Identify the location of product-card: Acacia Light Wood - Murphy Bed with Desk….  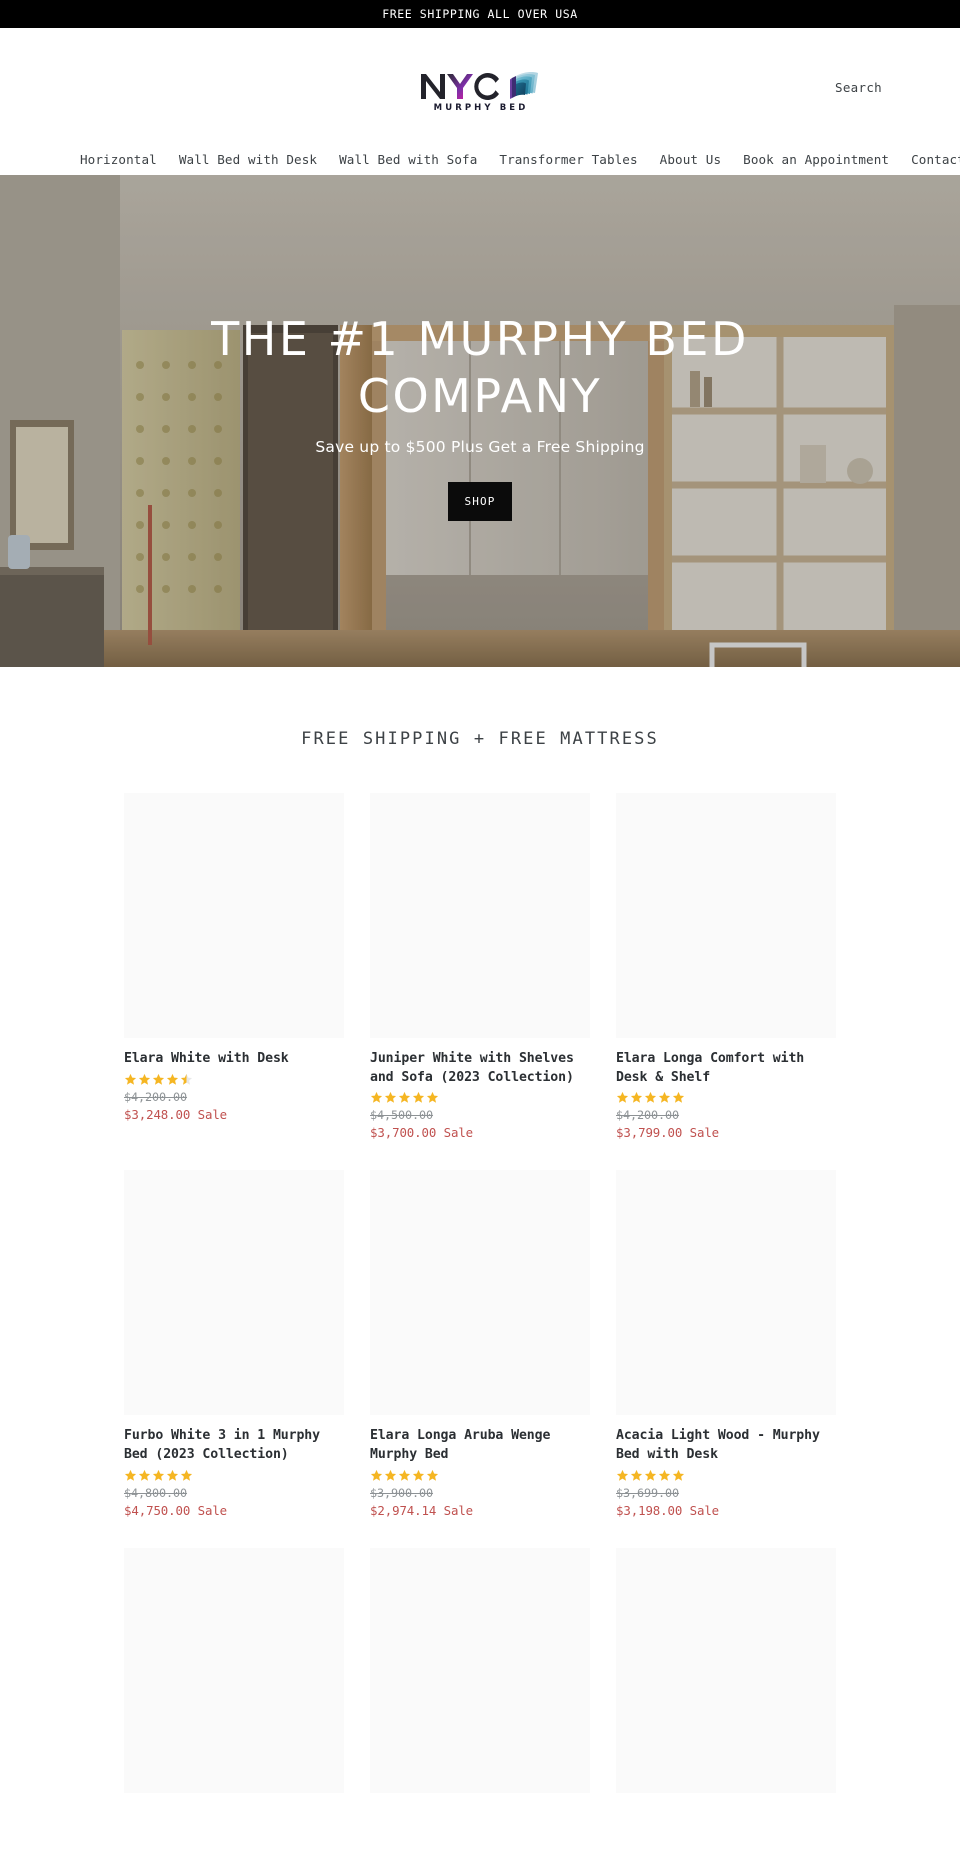
(726, 1344).